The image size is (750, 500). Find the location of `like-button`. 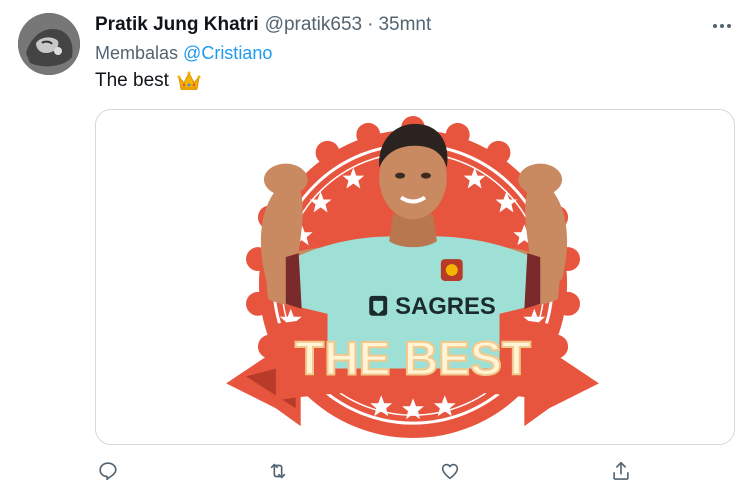

like-button is located at coordinates (450, 471).